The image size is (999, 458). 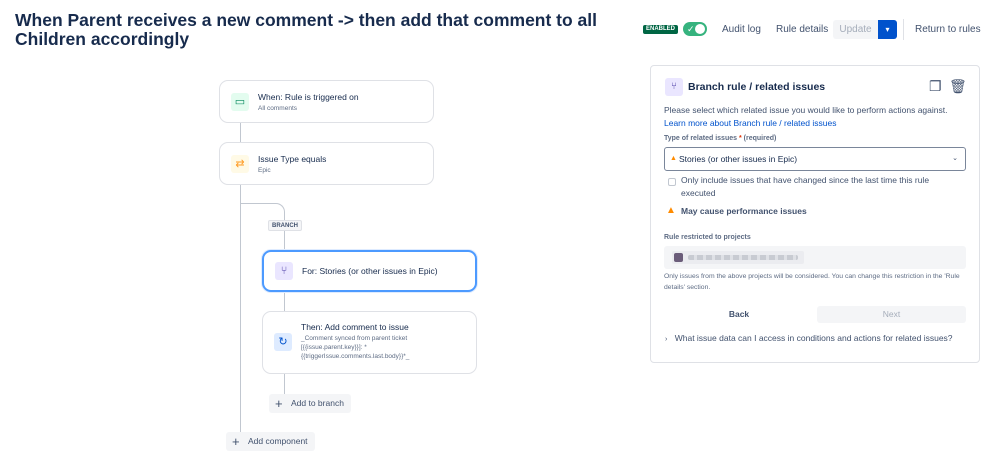 I want to click on condition-subtitle: Epic, so click(x=264, y=170).